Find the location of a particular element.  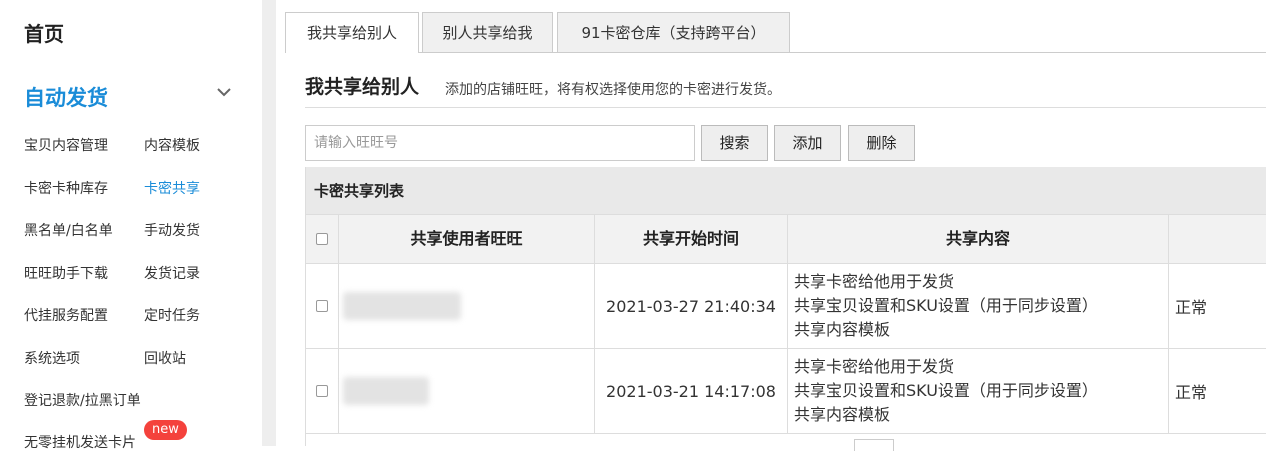

delete-button: 删除 is located at coordinates (881, 143).